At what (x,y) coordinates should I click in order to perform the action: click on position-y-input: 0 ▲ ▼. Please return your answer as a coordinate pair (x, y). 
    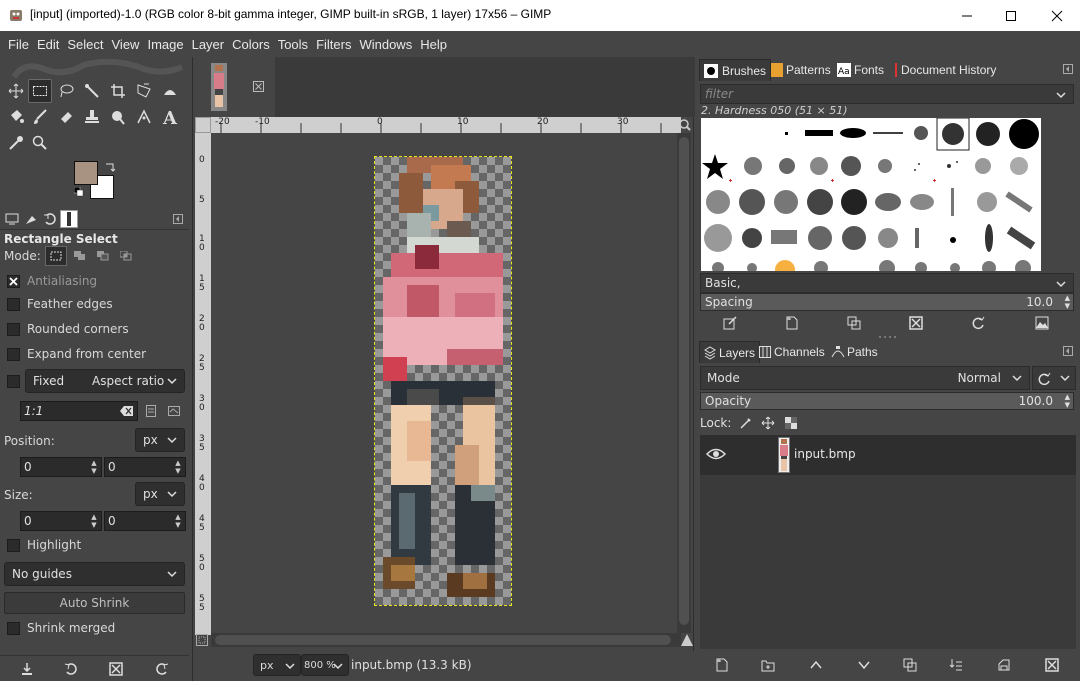
    Looking at the image, I should click on (145, 467).